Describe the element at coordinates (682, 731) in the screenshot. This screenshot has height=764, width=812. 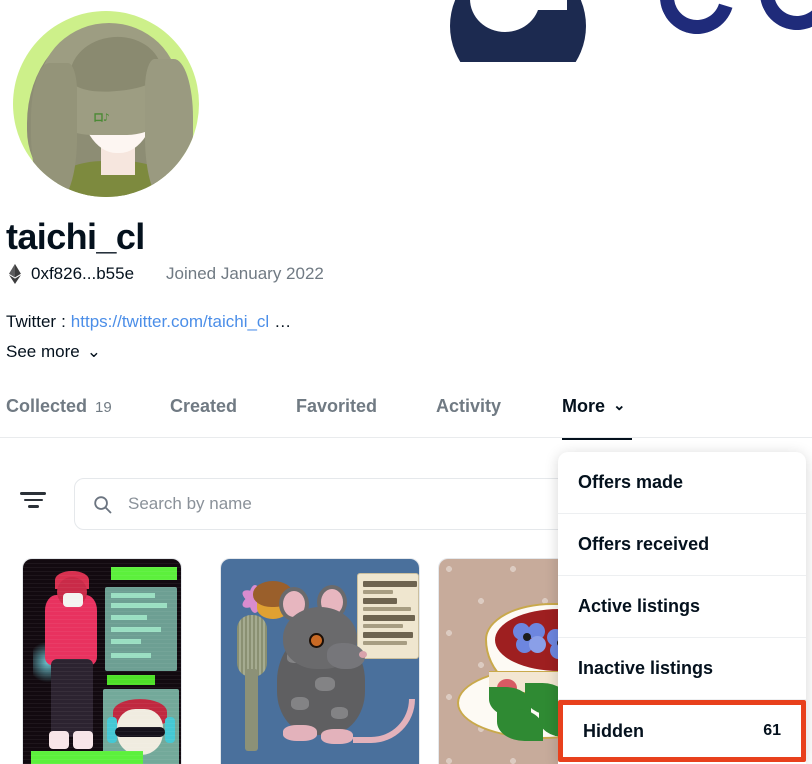
I see `menu-item-hidden: Hidden 61` at that location.